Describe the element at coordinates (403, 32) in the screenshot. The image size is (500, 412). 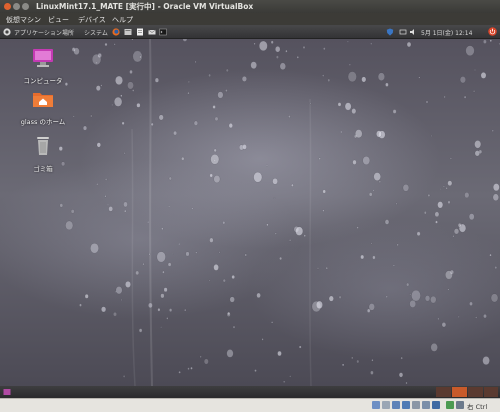
I see `network-icon` at that location.